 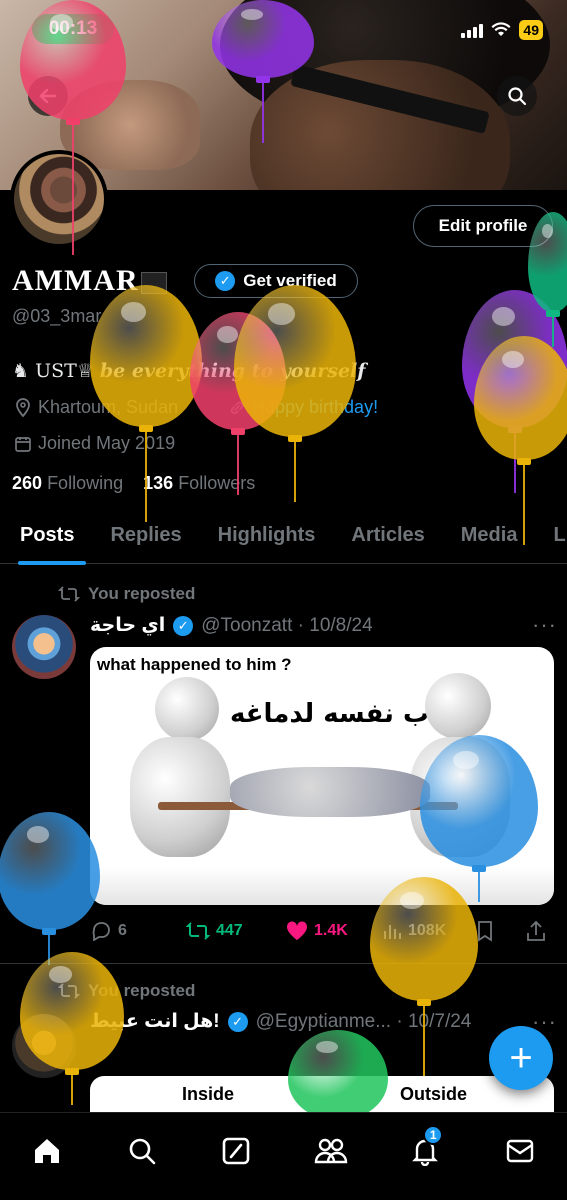 What do you see at coordinates (472, 30) in the screenshot?
I see `signal-icon` at bounding box center [472, 30].